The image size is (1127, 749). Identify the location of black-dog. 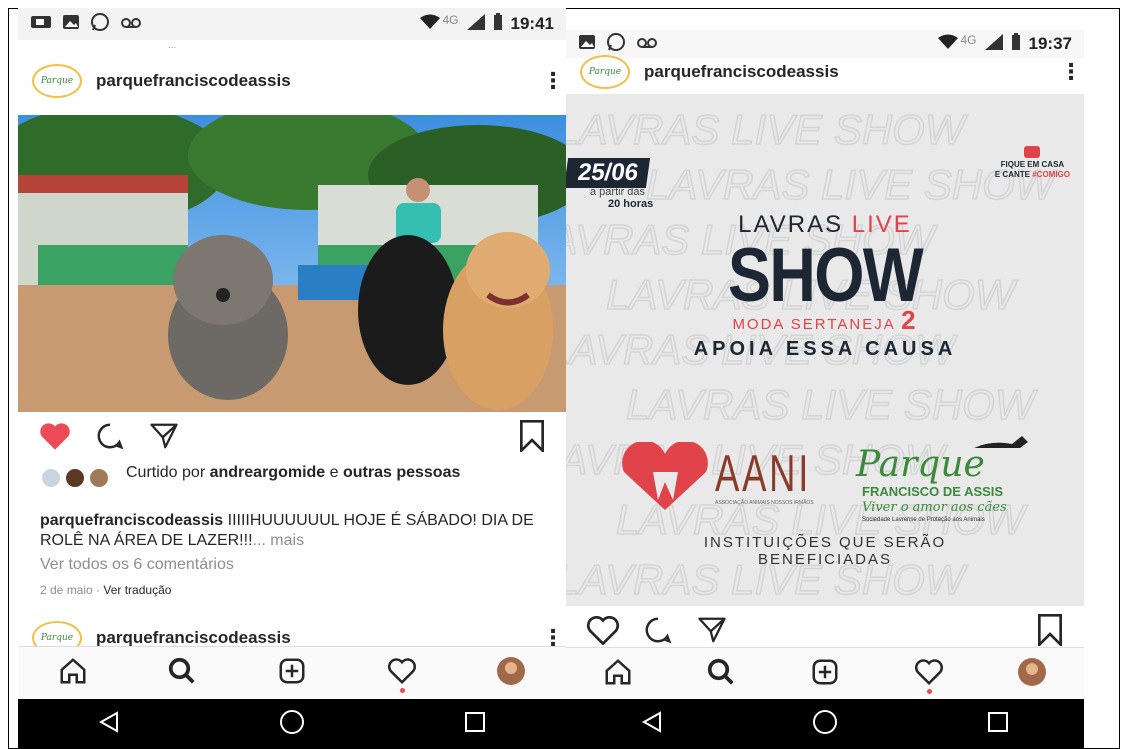
(408, 310).